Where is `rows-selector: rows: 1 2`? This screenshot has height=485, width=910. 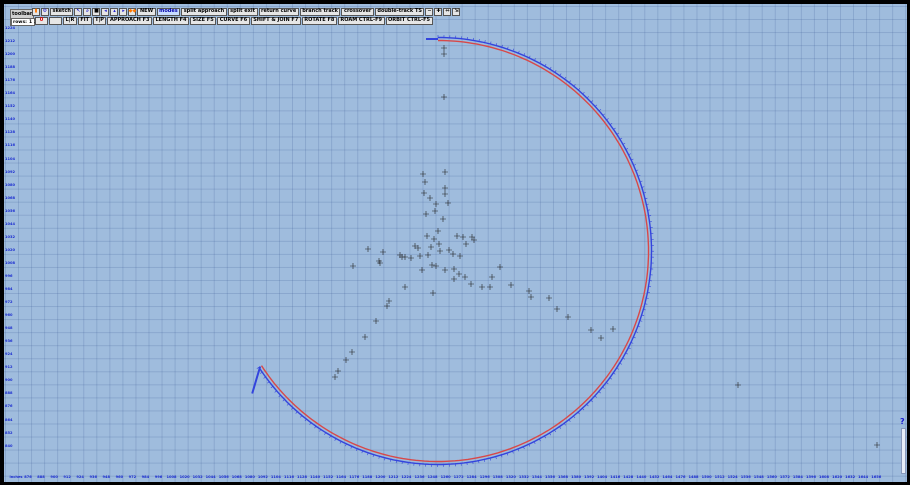
rows-selector: rows: 1 2 is located at coordinates (24, 22).